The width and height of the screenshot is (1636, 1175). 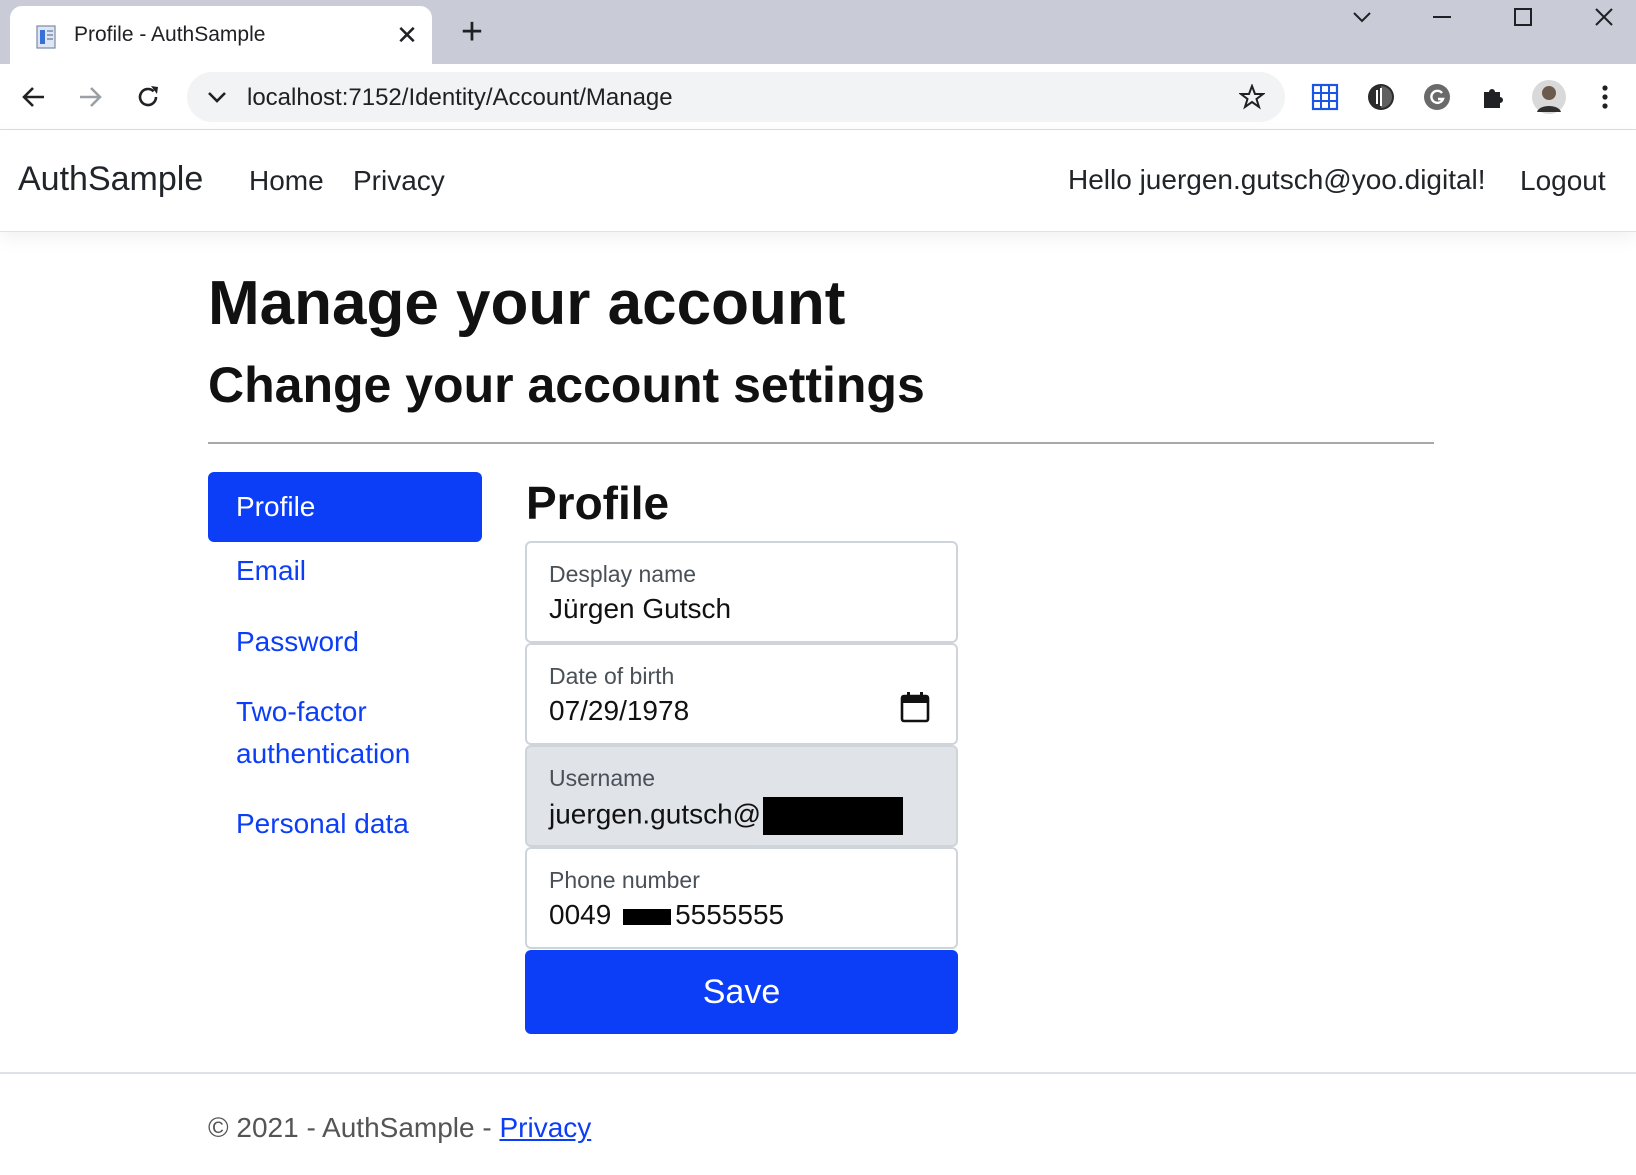 What do you see at coordinates (472, 32) in the screenshot?
I see `new-tab-button: +` at bounding box center [472, 32].